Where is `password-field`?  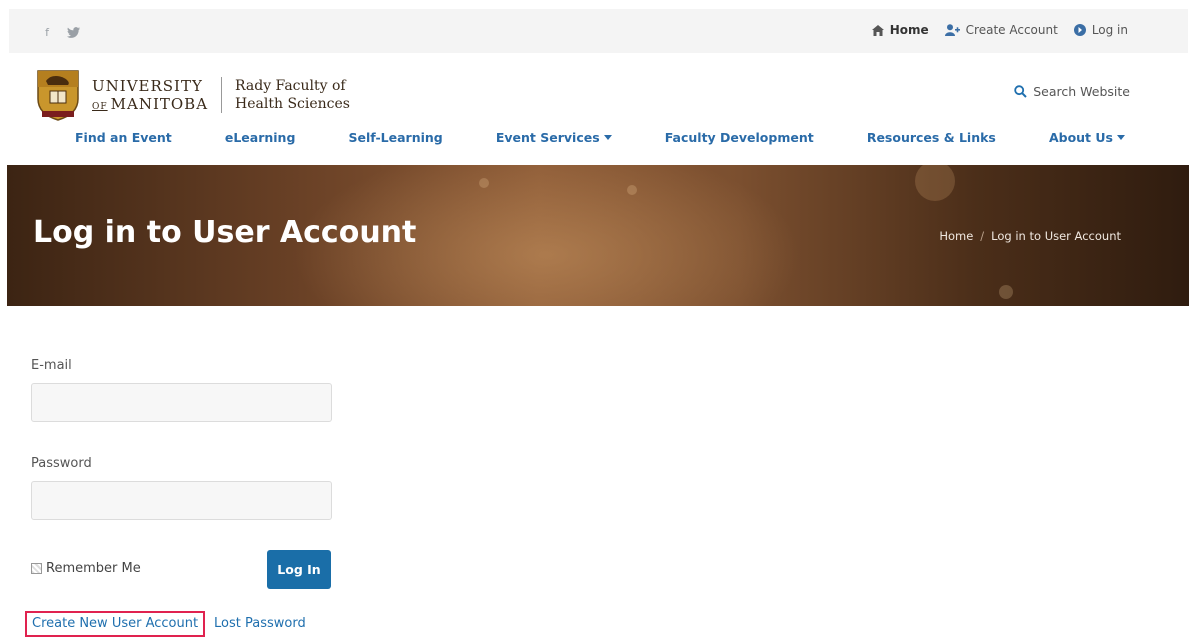 password-field is located at coordinates (181, 500).